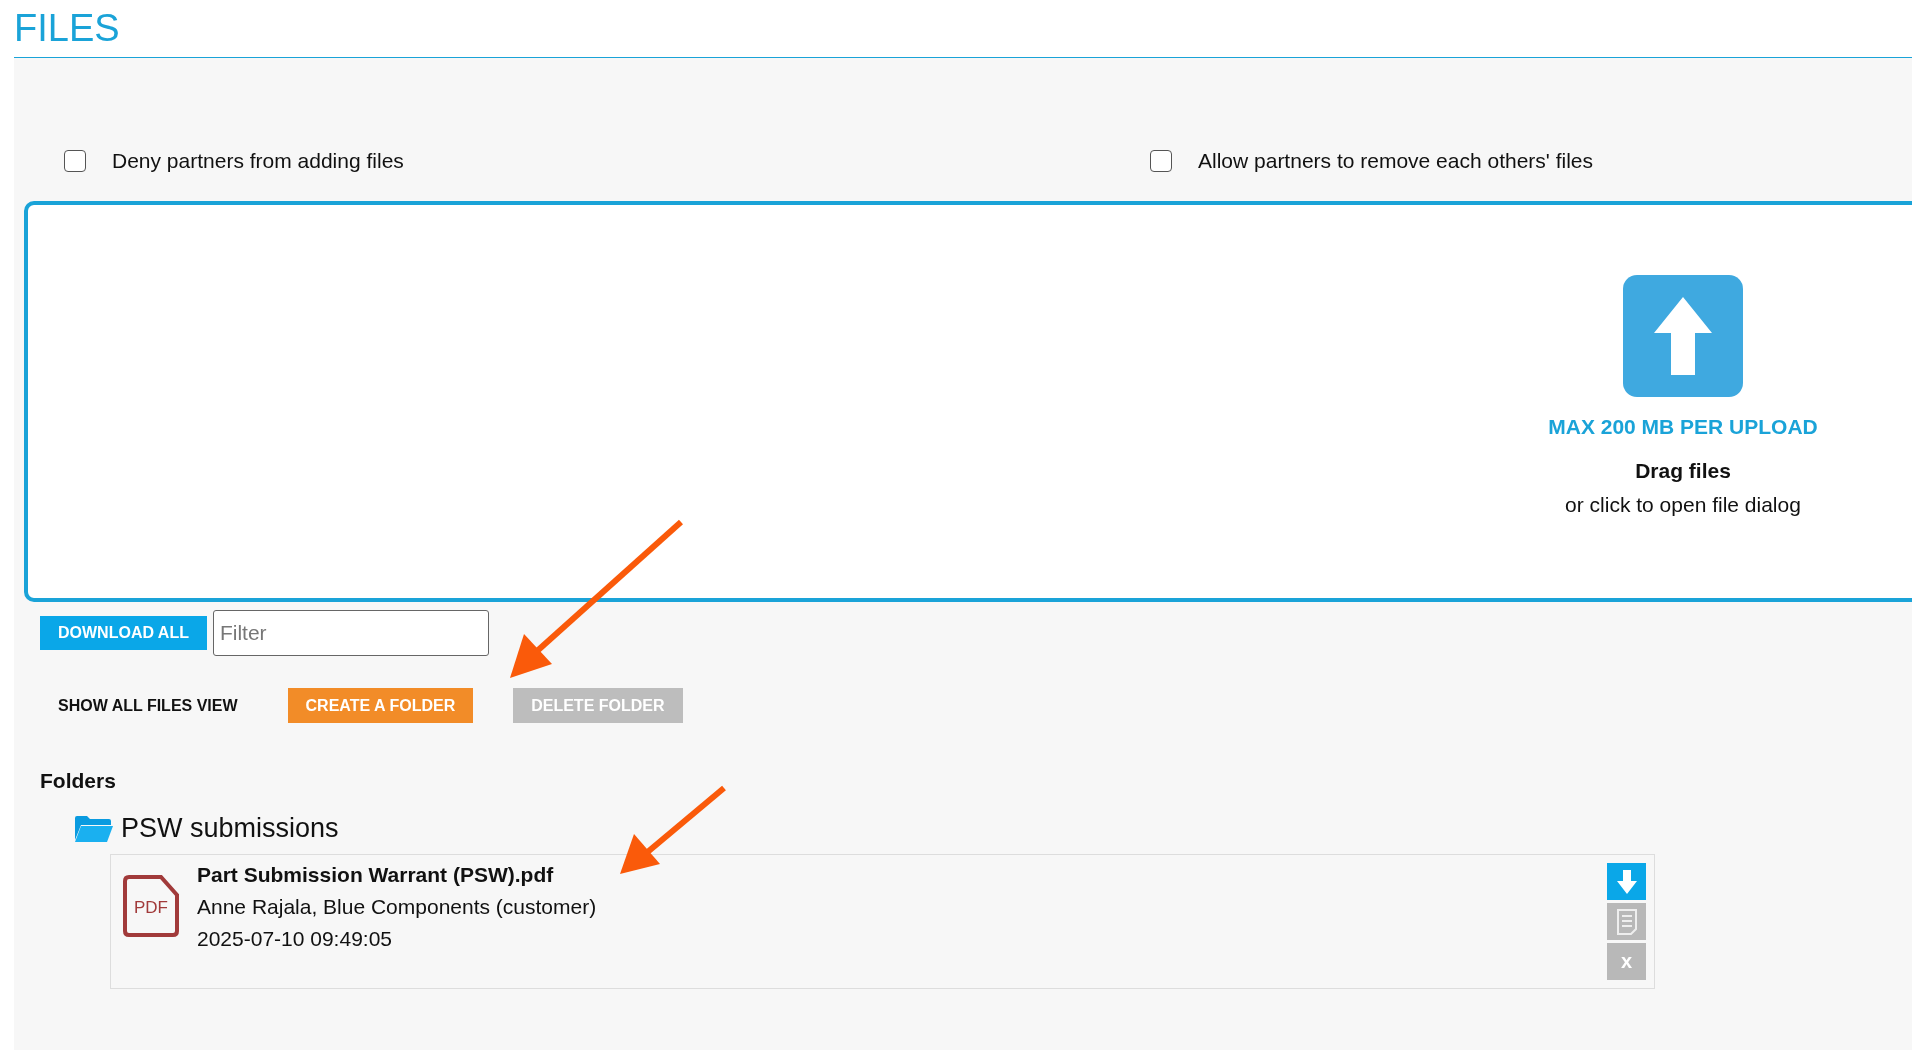 The height and width of the screenshot is (1062, 1912). Describe the element at coordinates (148, 705) in the screenshot. I see `show-all-files-link: SHOW ALL FILES VIEW` at that location.